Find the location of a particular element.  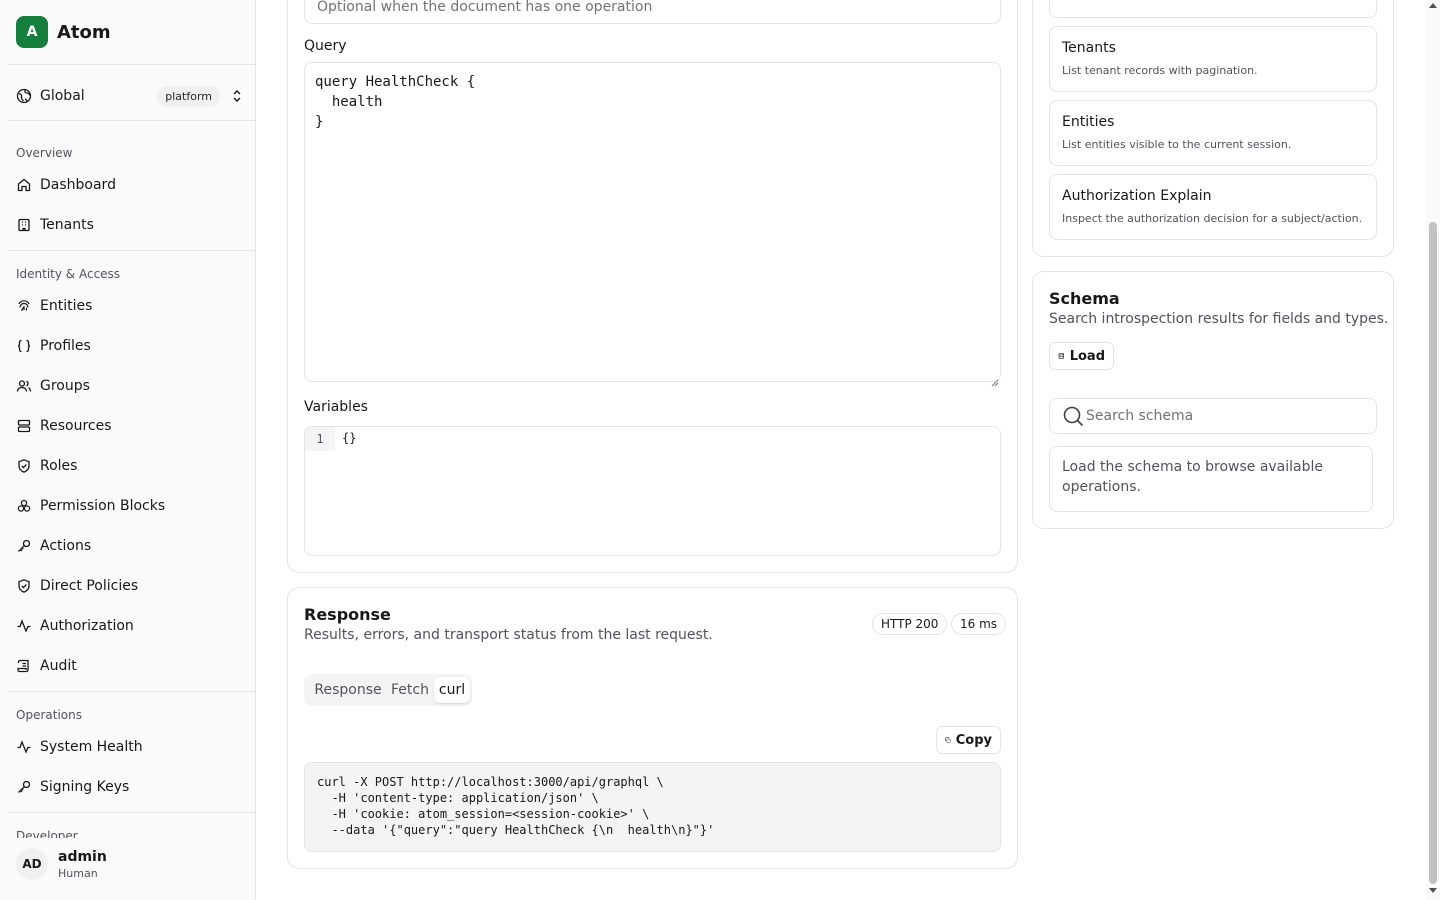

nav-label: Permission Blocks is located at coordinates (103, 506).